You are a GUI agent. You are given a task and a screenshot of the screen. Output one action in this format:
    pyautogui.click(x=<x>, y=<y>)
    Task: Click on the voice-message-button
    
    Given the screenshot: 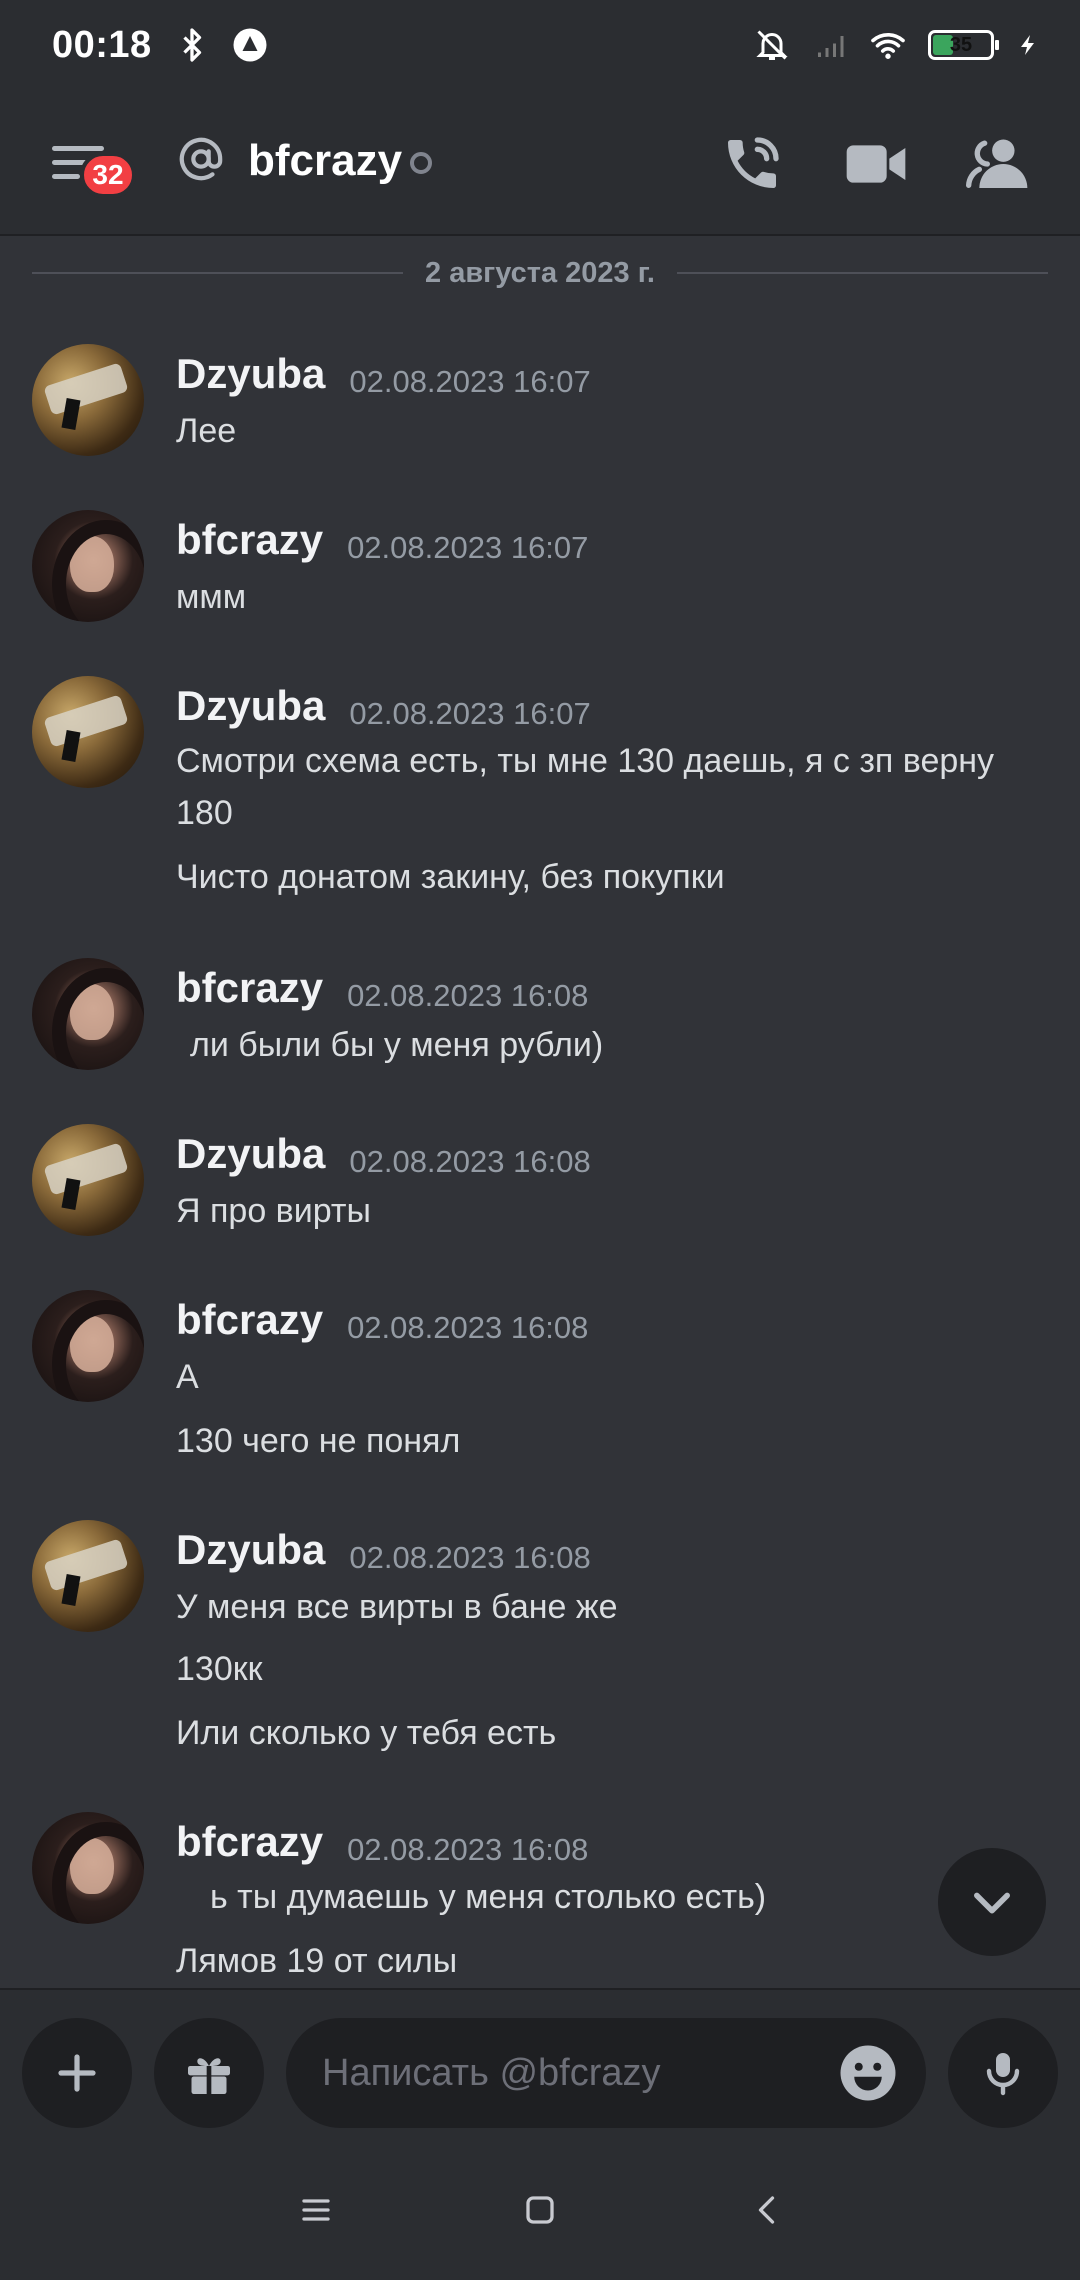 What is the action you would take?
    pyautogui.click(x=1003, y=2073)
    